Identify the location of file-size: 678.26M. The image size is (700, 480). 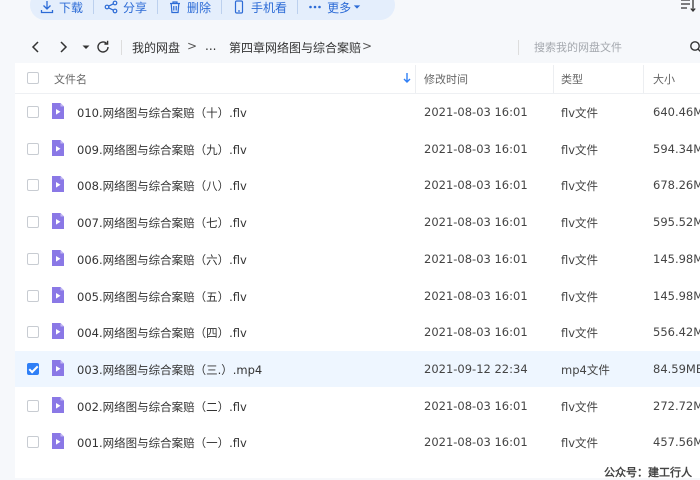
(676, 185).